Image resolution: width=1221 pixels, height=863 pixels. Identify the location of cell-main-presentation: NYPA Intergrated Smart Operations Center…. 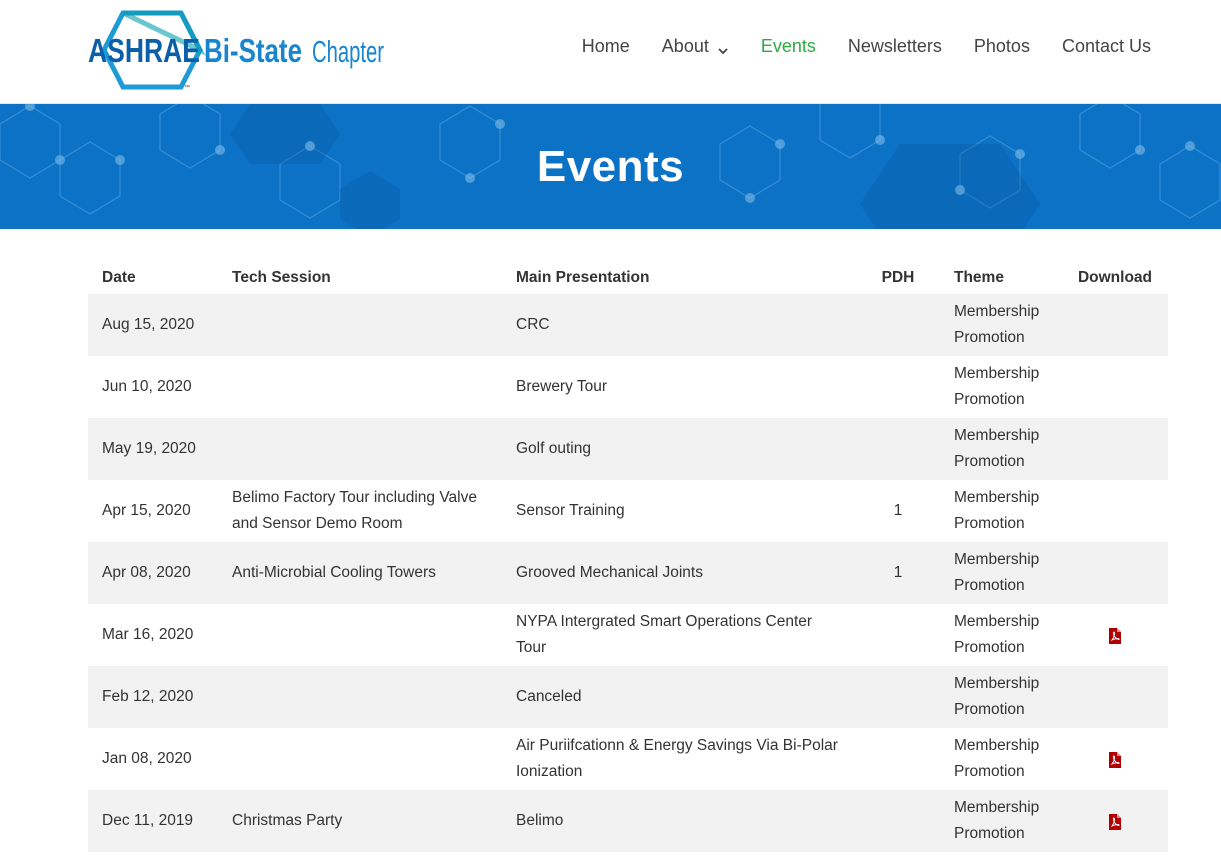
(664, 634).